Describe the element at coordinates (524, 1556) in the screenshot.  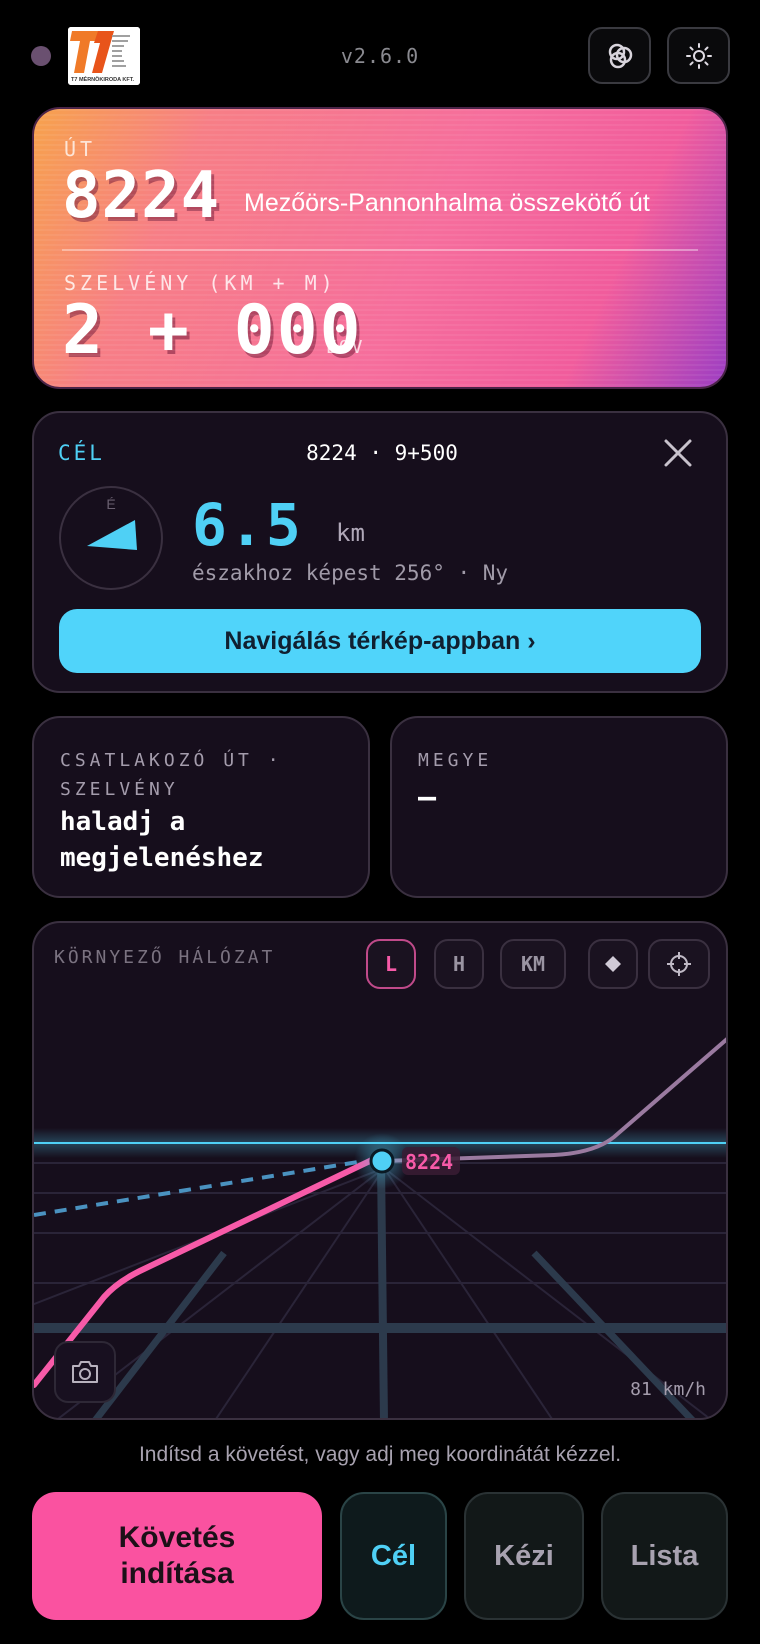
I see `manual-input-button: Kézi` at that location.